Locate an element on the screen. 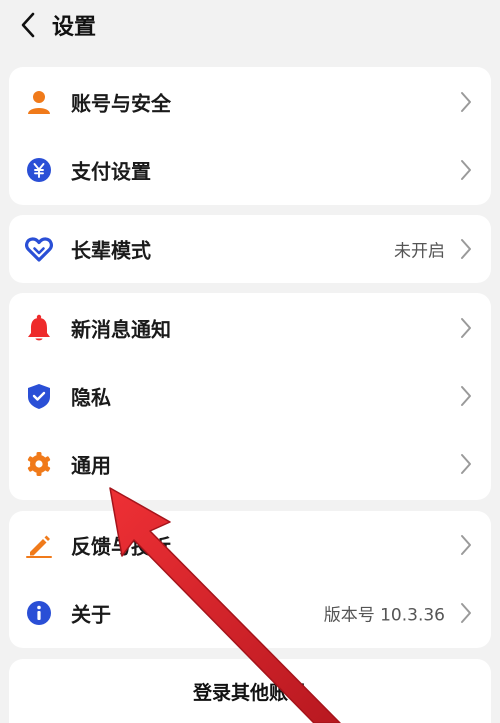 The width and height of the screenshot is (500, 723). page-title: 设置 is located at coordinates (74, 27).